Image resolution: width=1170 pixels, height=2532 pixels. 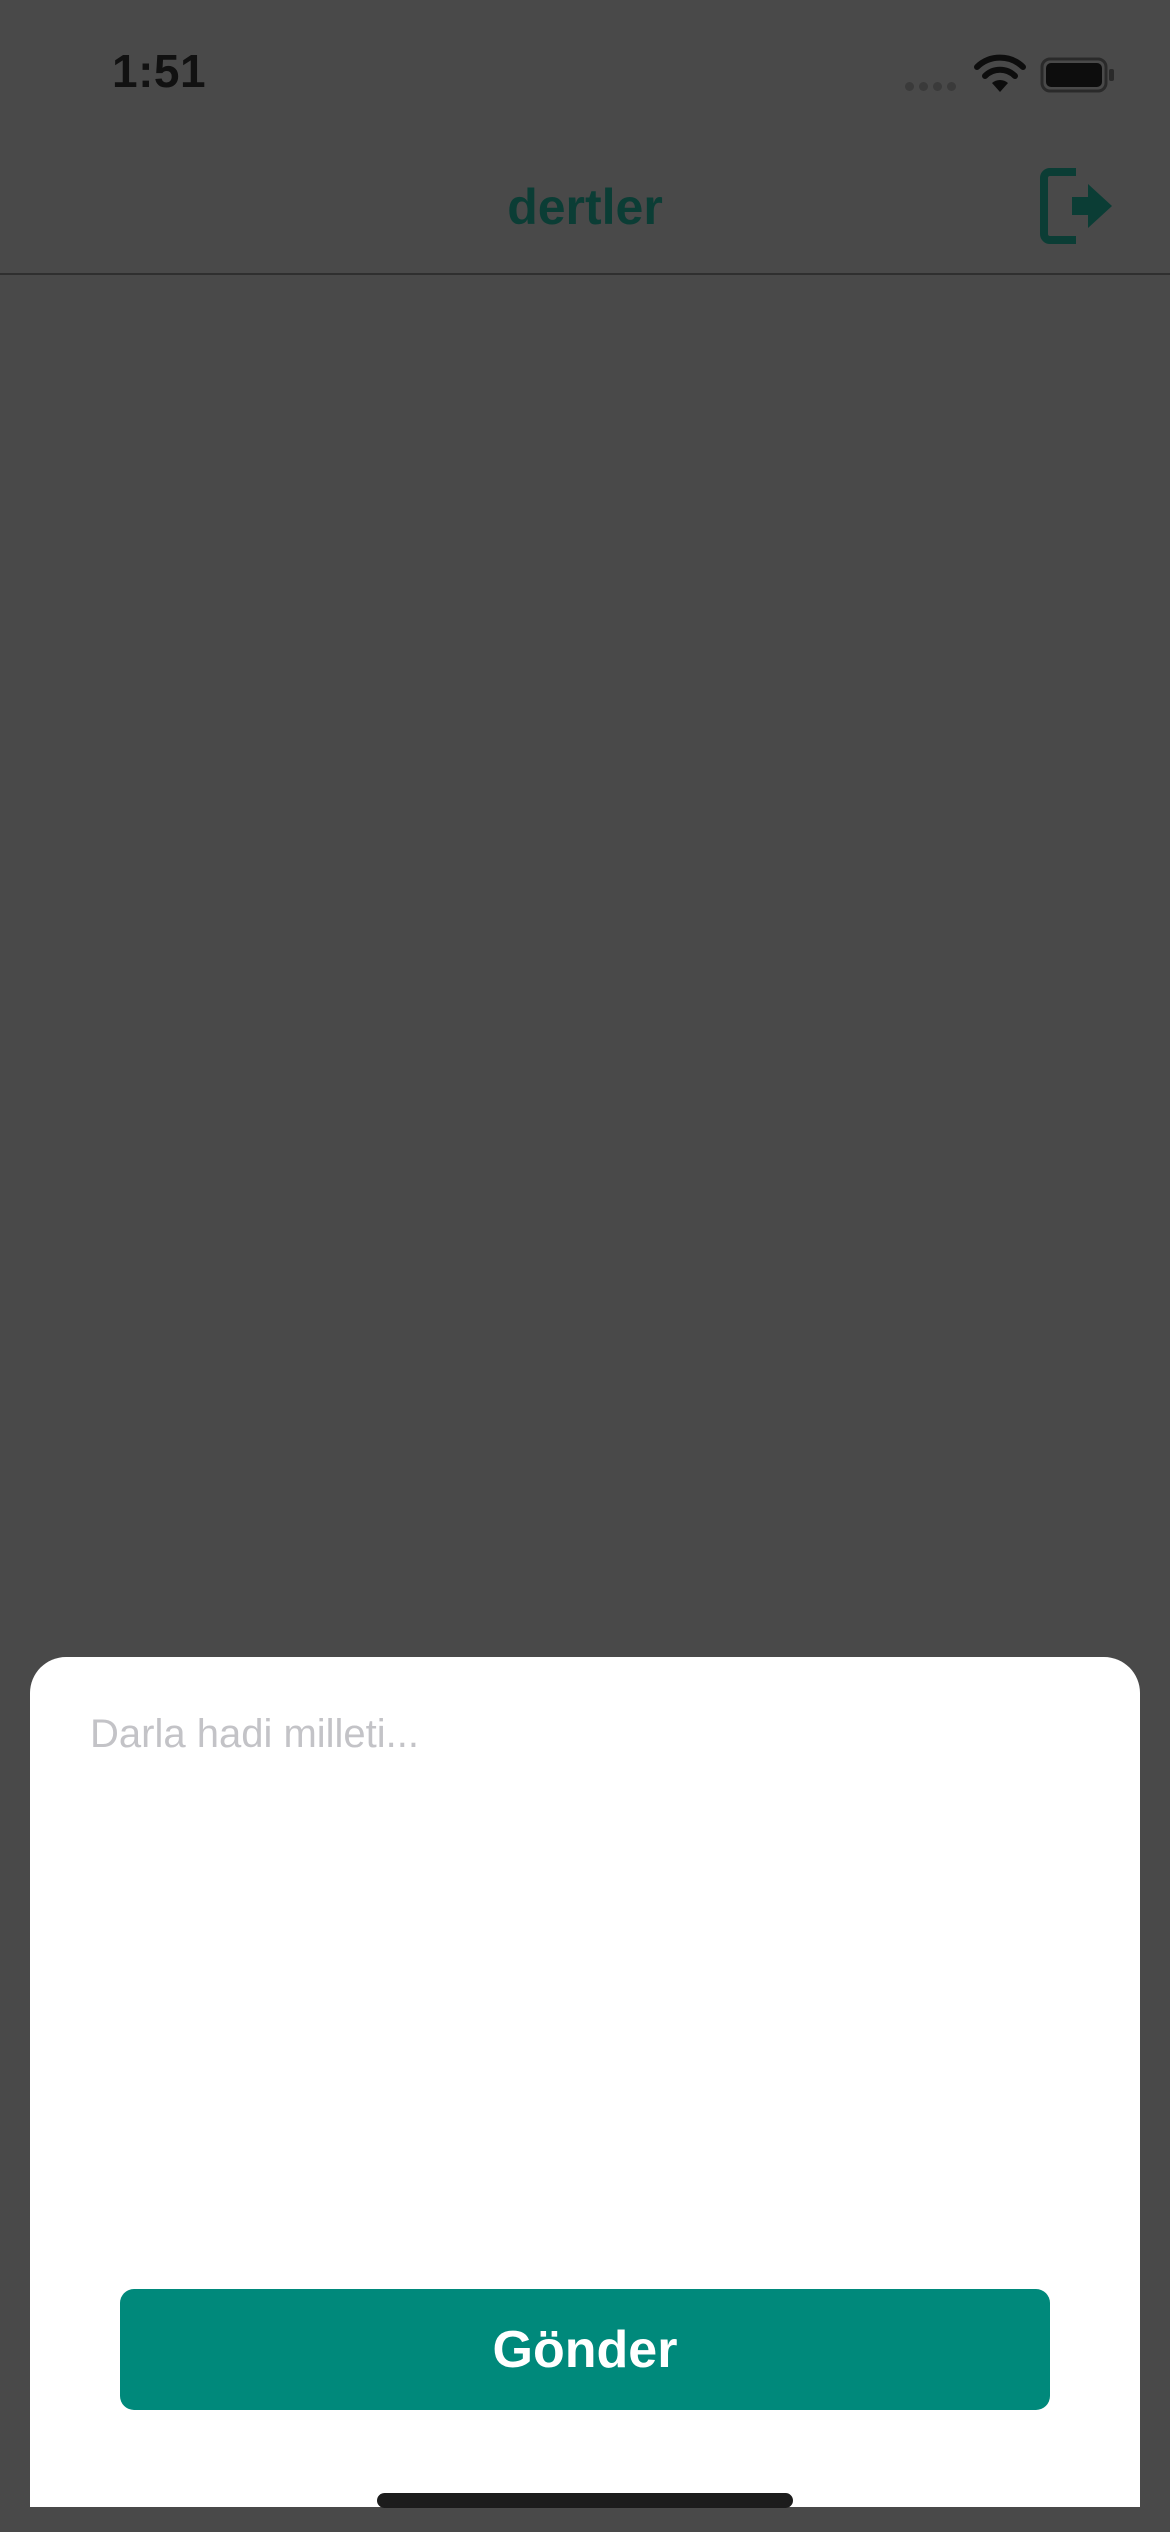 What do you see at coordinates (585, 70) in the screenshot?
I see `status-bar: 1:51` at bounding box center [585, 70].